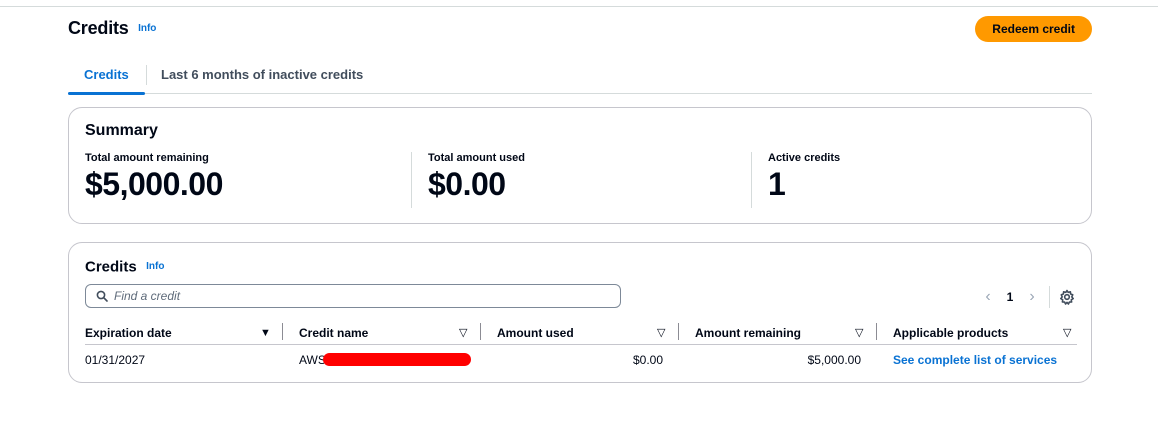  I want to click on page-header: Credits Info Redeem credit, so click(580, 30).